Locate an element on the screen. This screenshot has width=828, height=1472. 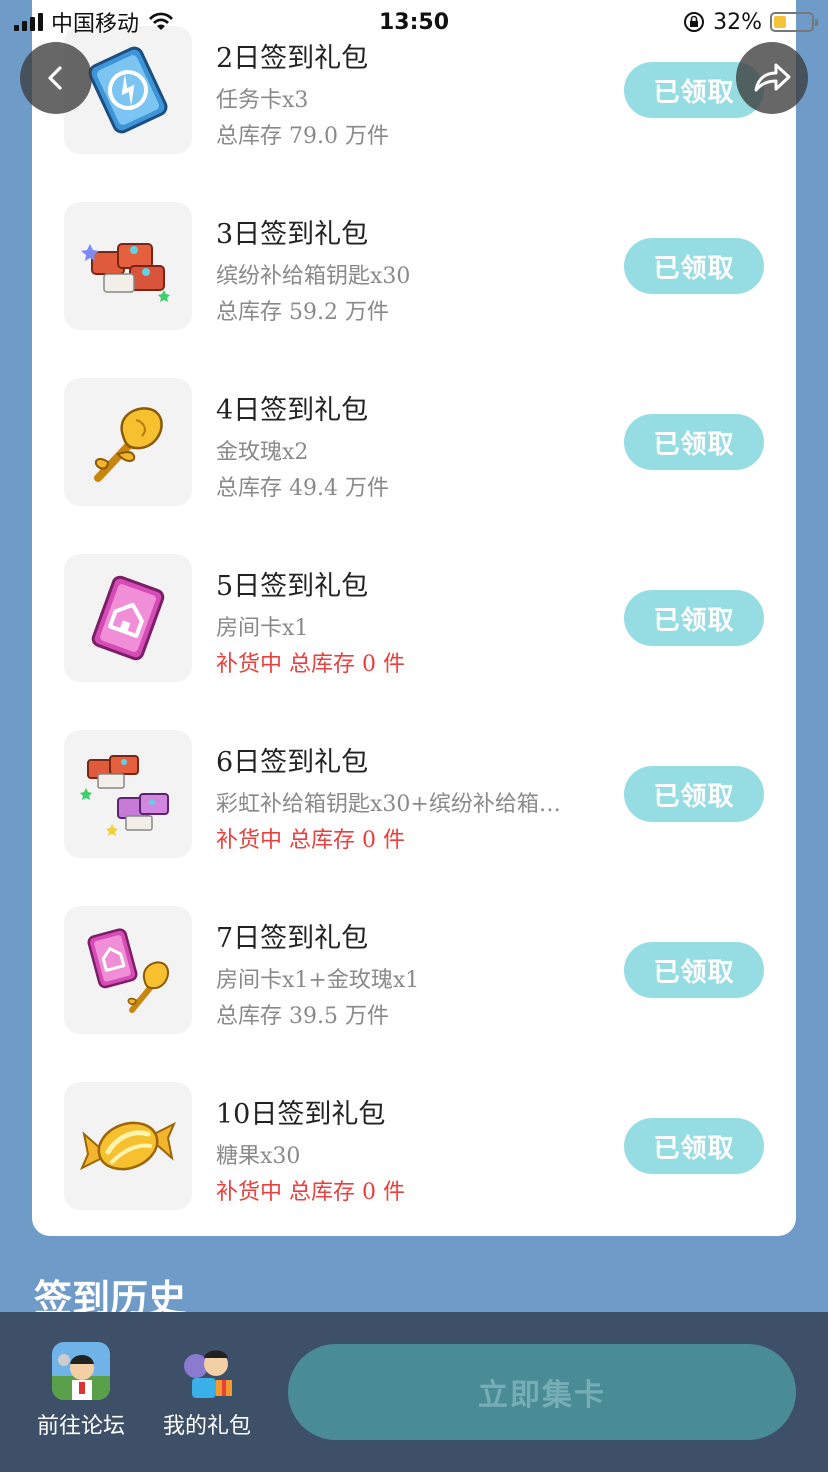
signal-icon is located at coordinates (28, 22).